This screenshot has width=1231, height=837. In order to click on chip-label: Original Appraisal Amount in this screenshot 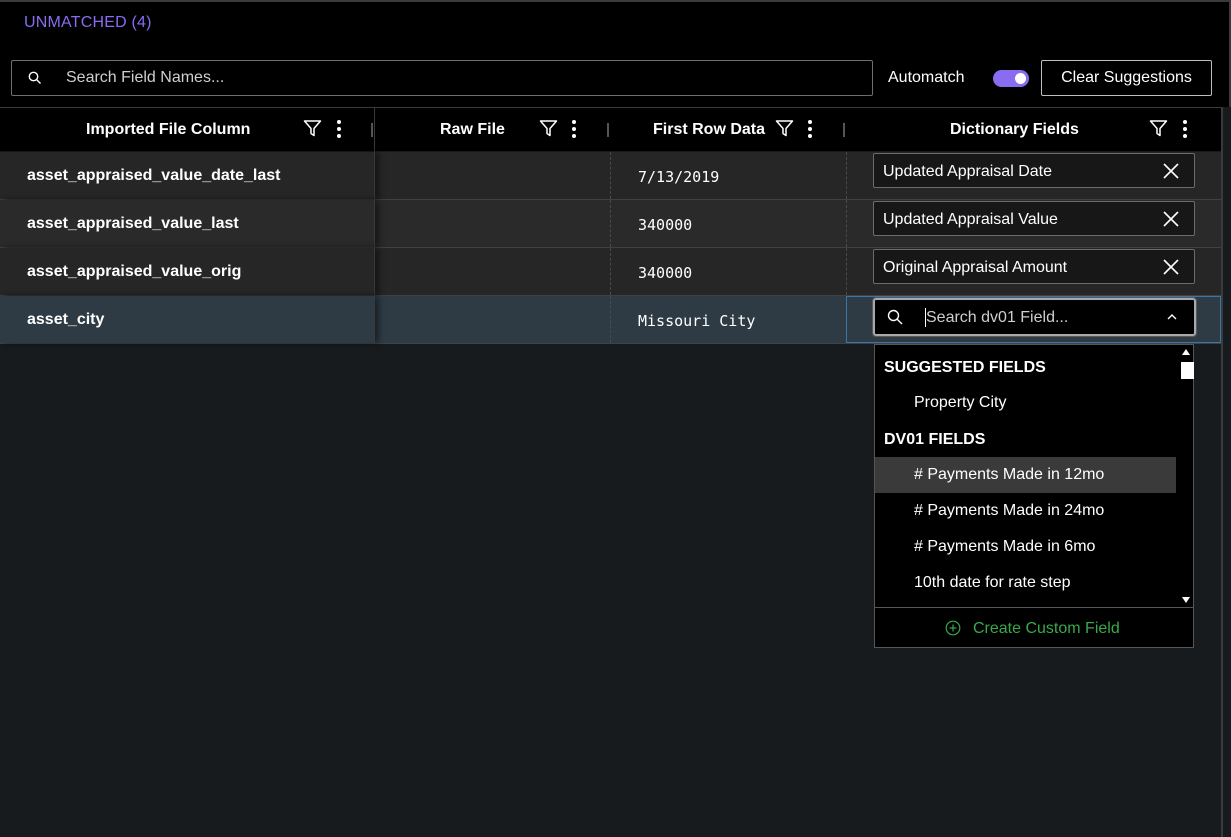, I will do `click(975, 267)`.